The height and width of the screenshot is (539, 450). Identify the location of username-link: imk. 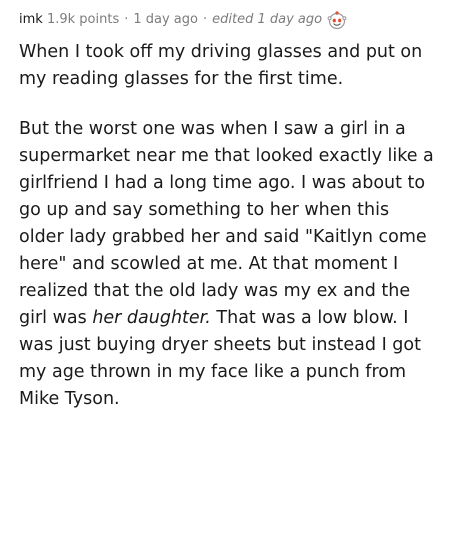
(31, 20).